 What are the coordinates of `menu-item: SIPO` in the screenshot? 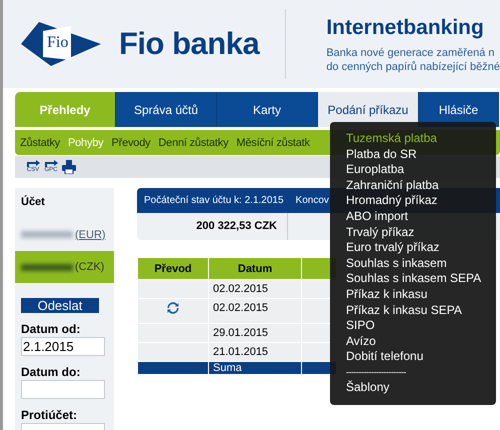 It's located at (360, 326).